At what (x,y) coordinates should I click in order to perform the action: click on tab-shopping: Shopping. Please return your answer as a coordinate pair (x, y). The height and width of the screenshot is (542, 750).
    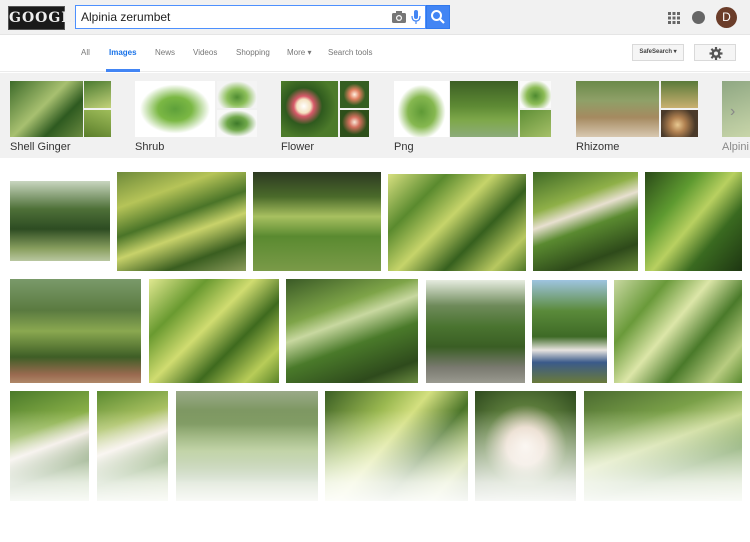
    Looking at the image, I should click on (253, 52).